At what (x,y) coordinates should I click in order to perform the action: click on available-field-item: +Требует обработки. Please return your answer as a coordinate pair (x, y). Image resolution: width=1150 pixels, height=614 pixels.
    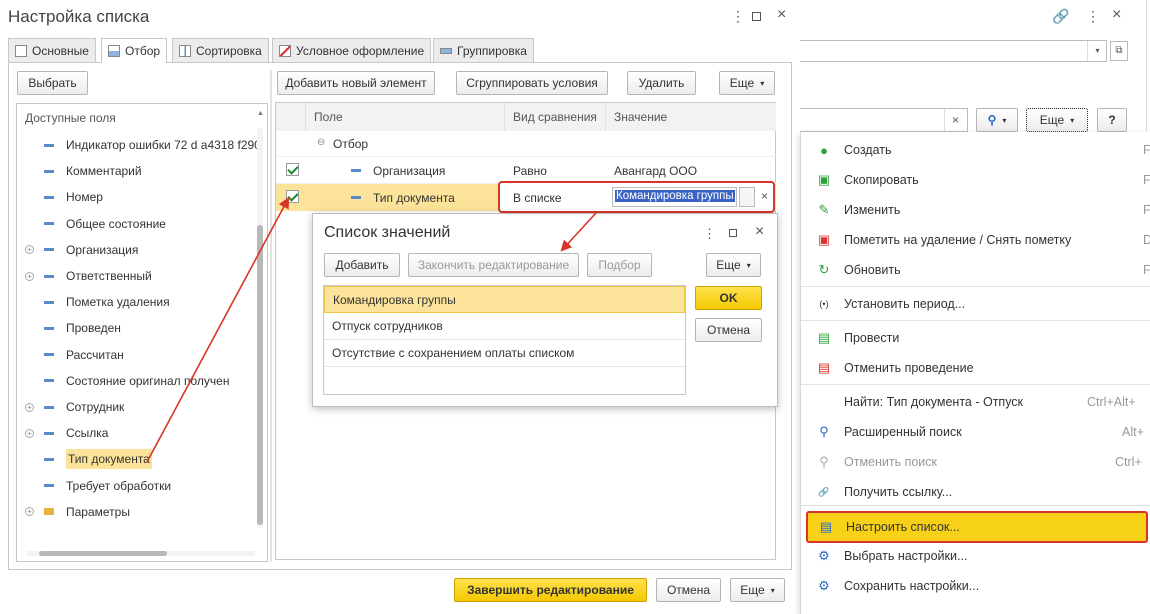
    Looking at the image, I should click on (98, 486).